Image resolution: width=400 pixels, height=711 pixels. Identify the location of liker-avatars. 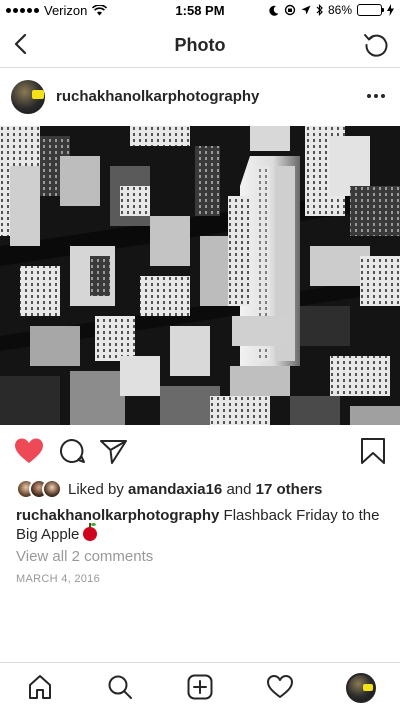
(40, 489).